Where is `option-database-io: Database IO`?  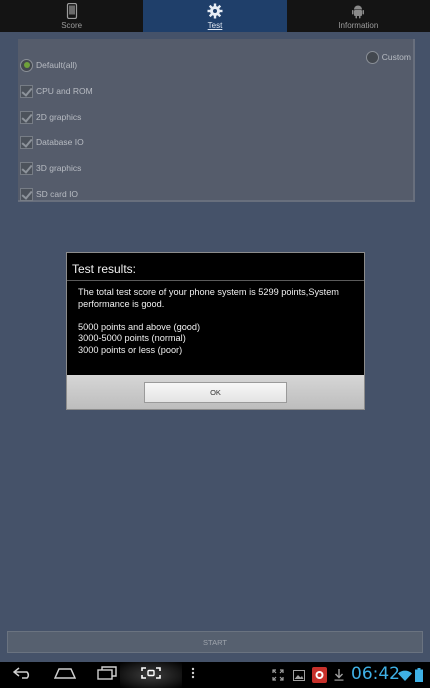 option-database-io: Database IO is located at coordinates (52, 142).